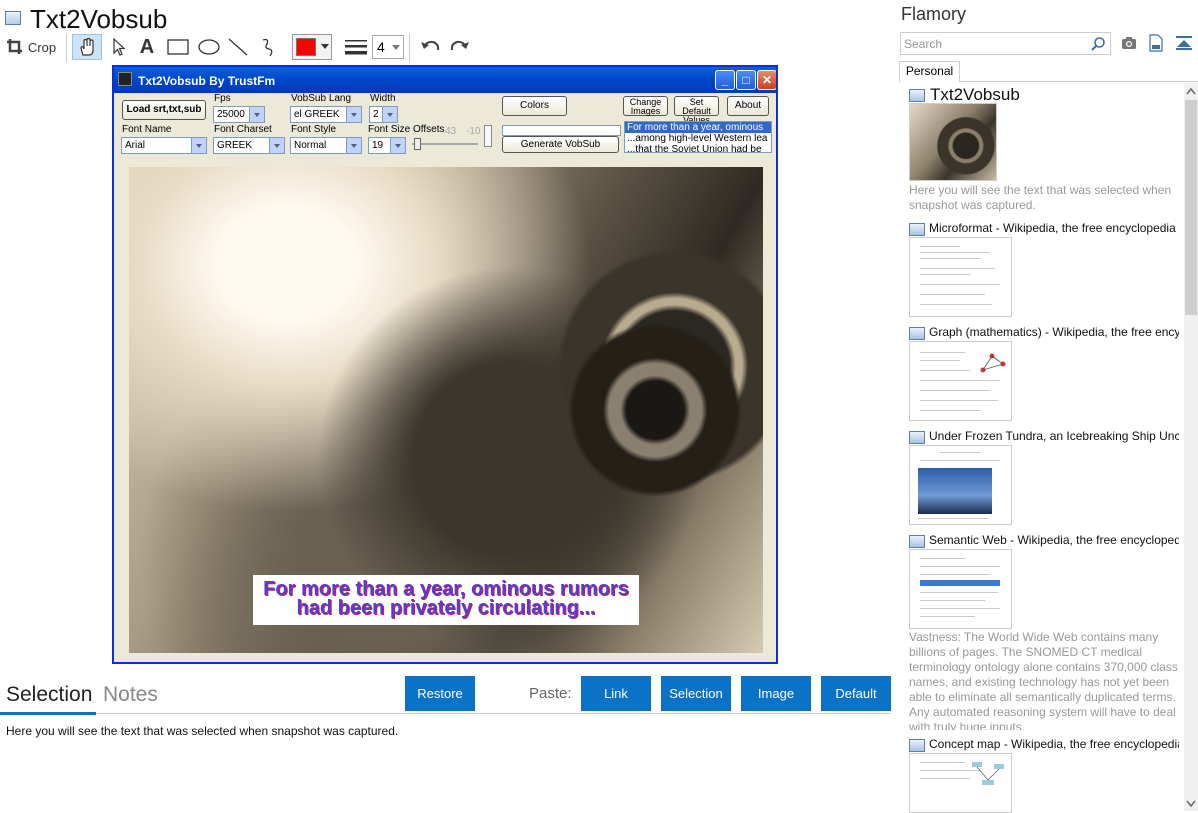 This screenshot has height=813, width=1198. What do you see at coordinates (1191, 804) in the screenshot?
I see `scroll-down-icon` at bounding box center [1191, 804].